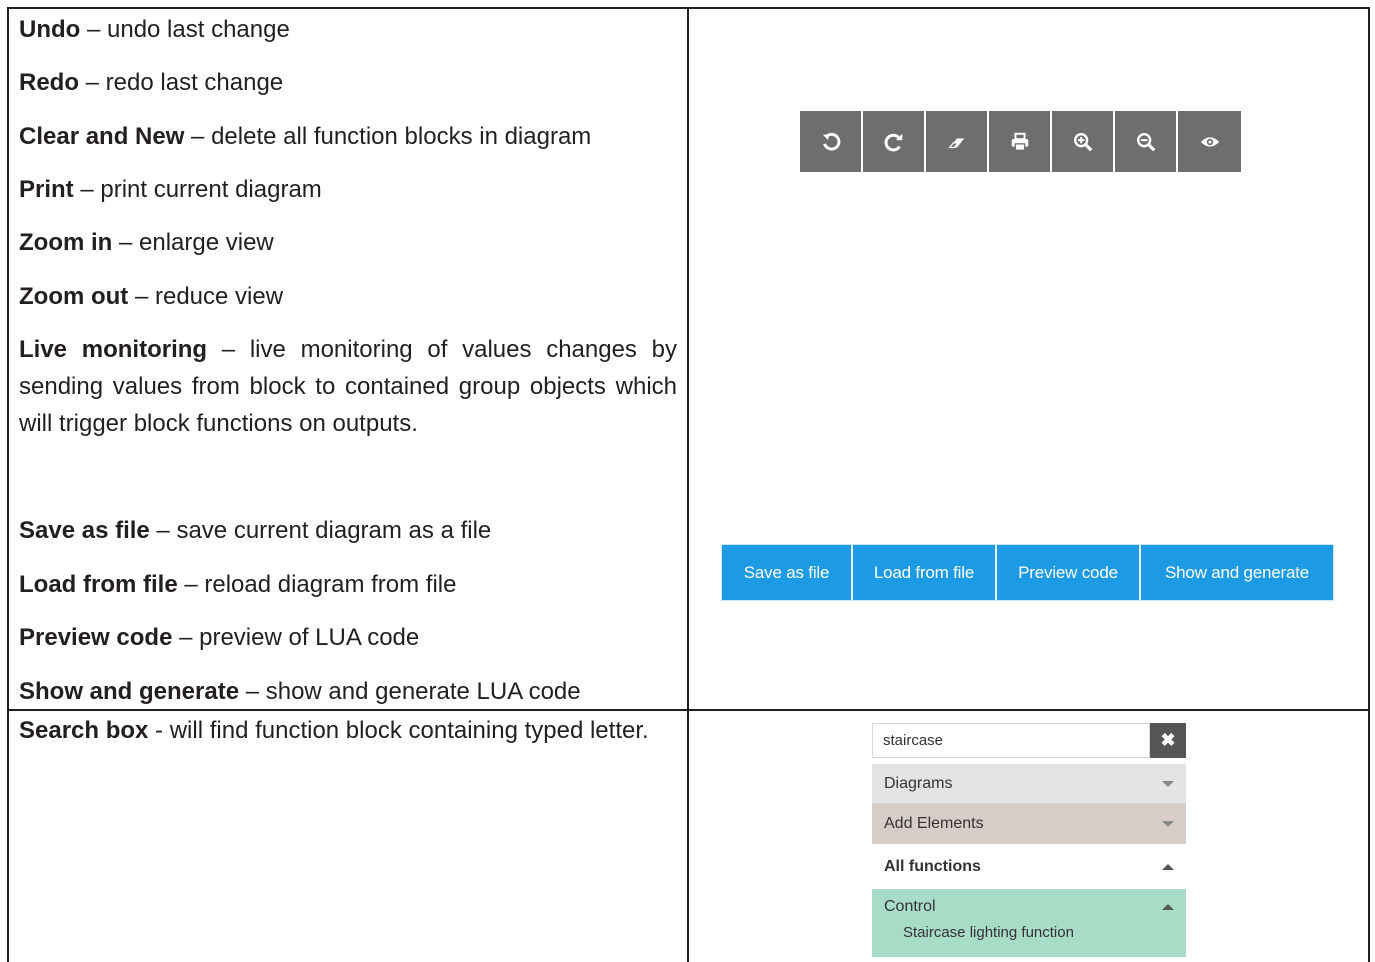  I want to click on zoom-in-button, so click(1083, 141).